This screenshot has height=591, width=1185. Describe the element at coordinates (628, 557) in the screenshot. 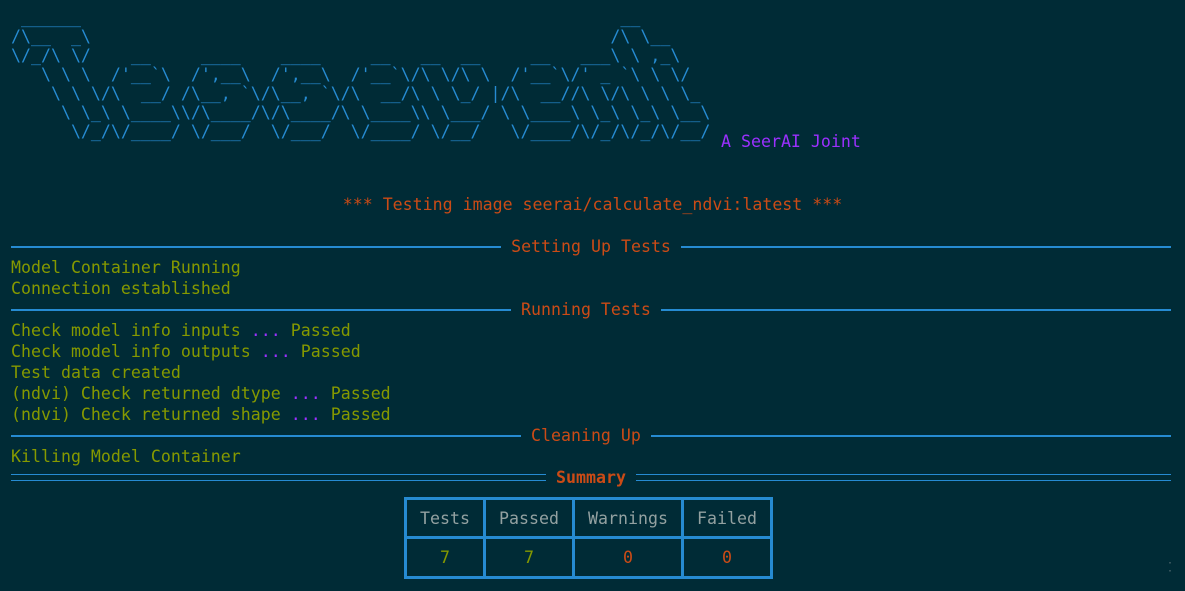

I see `summary-value-warnings: 0` at that location.